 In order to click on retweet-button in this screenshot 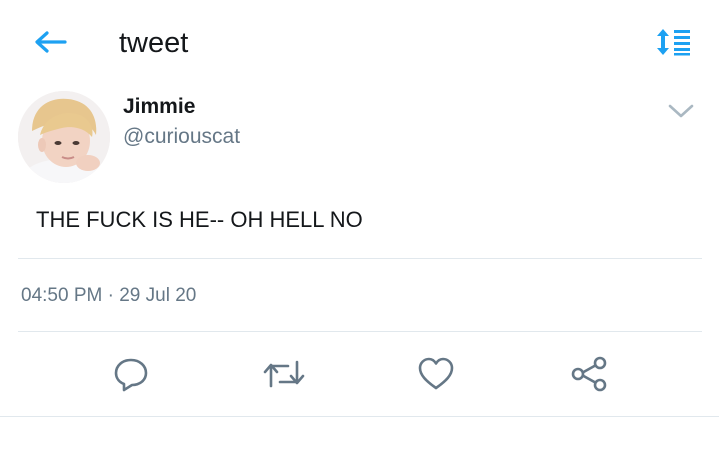, I will do `click(284, 374)`.